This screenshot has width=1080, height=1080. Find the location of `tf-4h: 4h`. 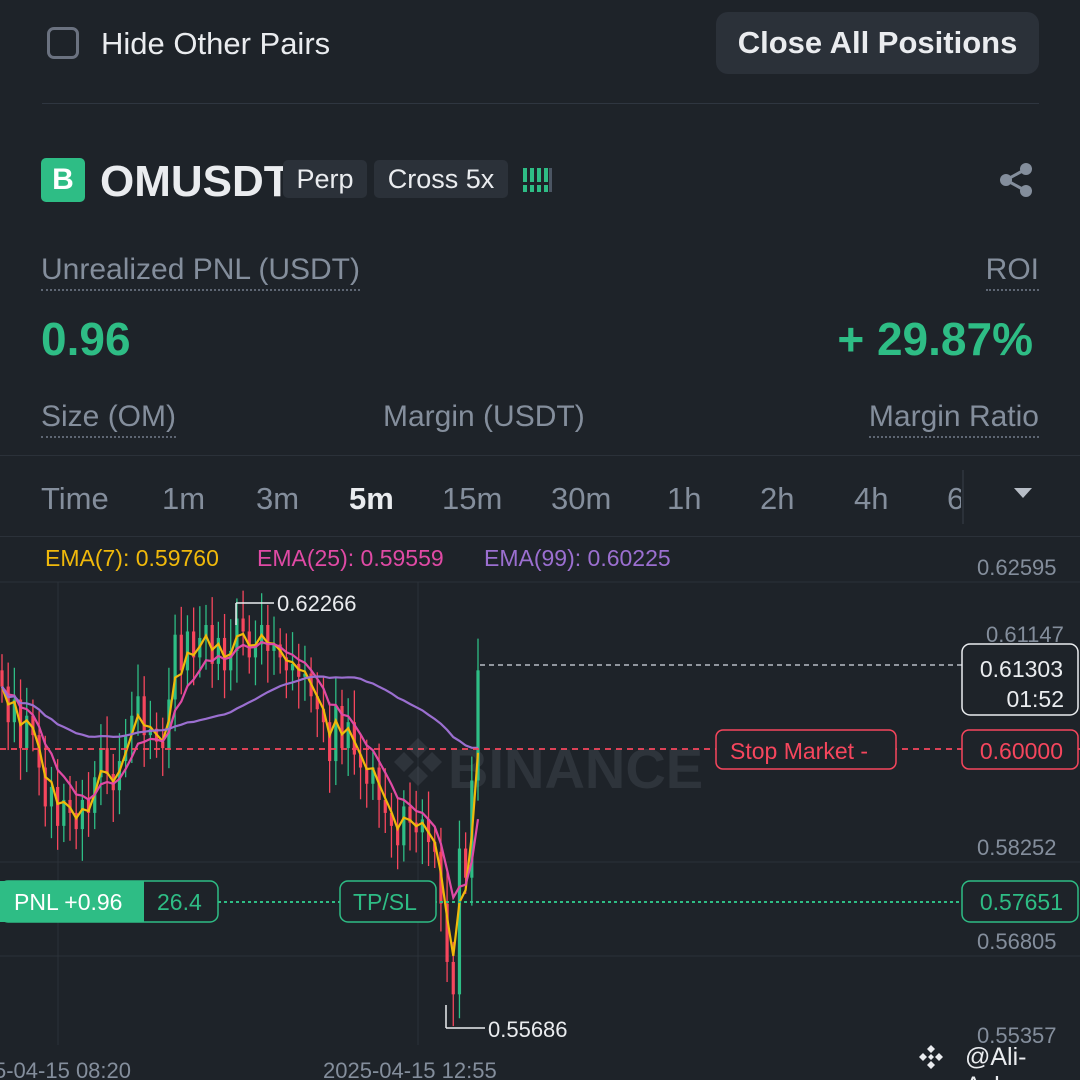

tf-4h: 4h is located at coordinates (871, 499).